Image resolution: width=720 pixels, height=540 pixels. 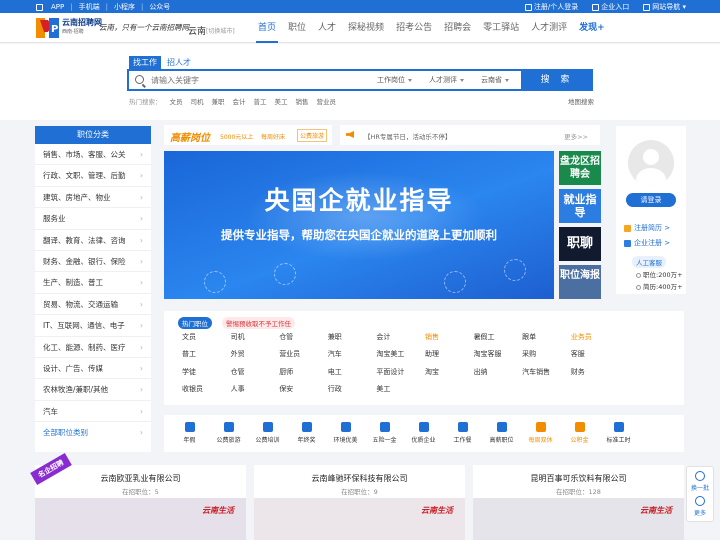 What do you see at coordinates (258, 323) in the screenshot?
I see `fraud-warning: 警惕预收取不予工作任` at bounding box center [258, 323].